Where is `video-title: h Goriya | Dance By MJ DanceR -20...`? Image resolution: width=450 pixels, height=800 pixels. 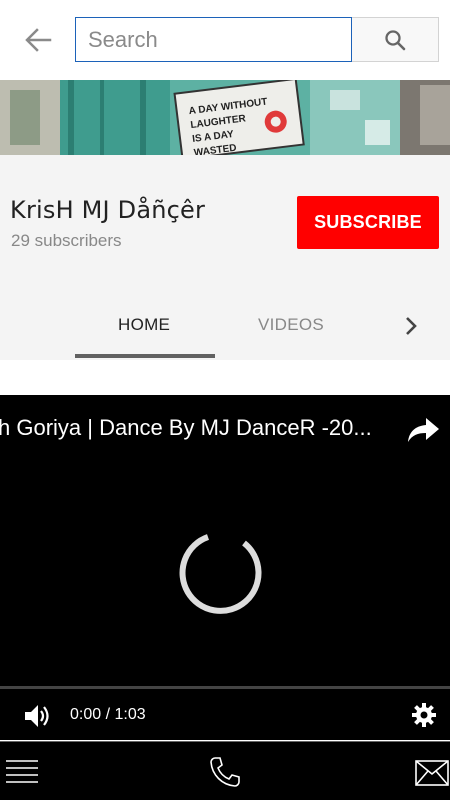 video-title: h Goriya | Dance By MJ DanceR -20... is located at coordinates (186, 427).